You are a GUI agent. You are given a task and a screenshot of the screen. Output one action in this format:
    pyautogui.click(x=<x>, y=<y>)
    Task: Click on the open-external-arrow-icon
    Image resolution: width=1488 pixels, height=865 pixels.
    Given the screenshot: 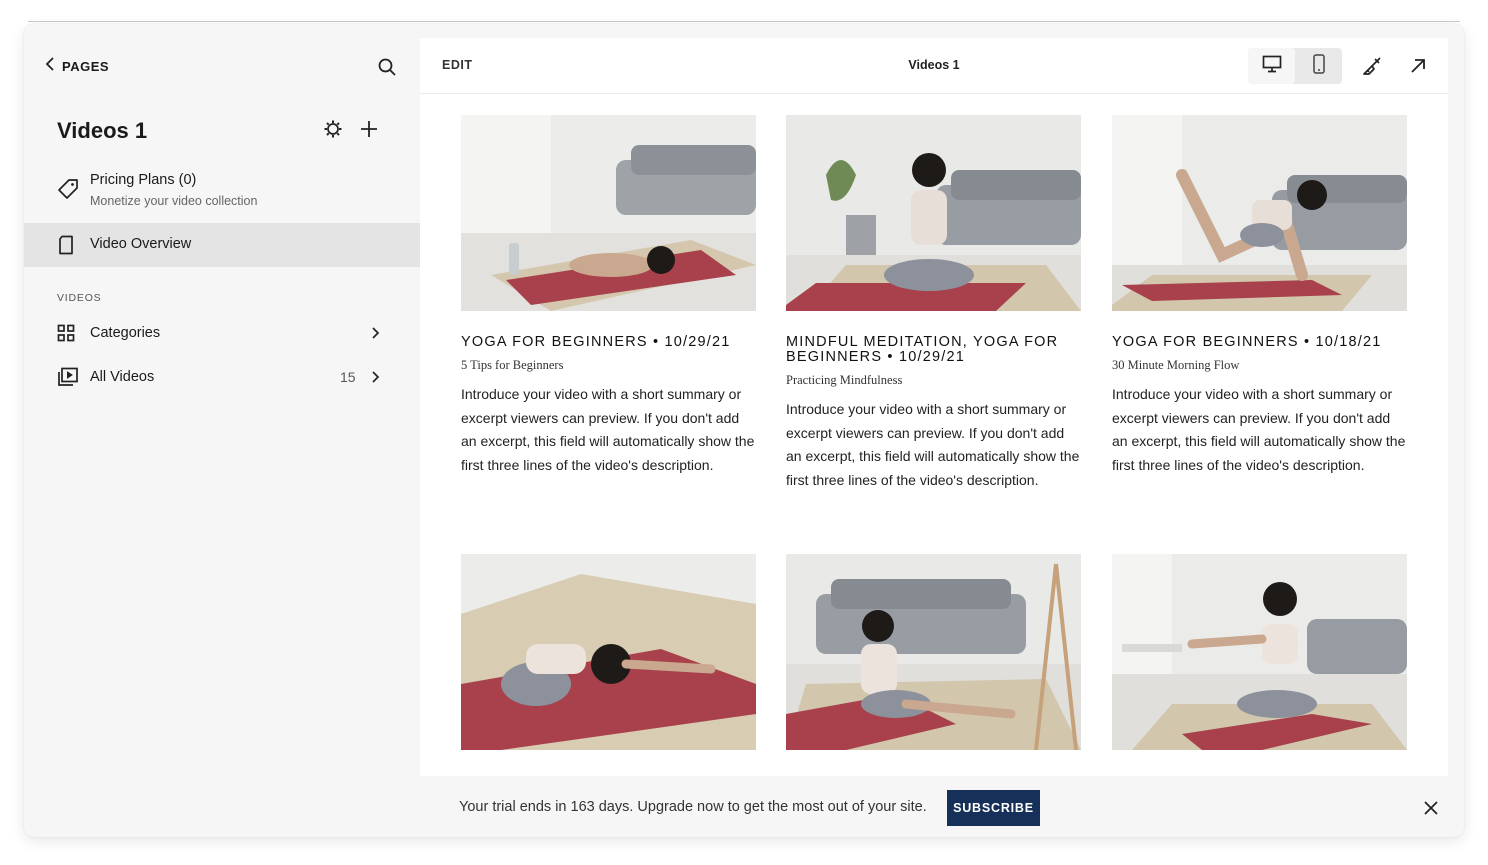 What is the action you would take?
    pyautogui.click(x=1418, y=66)
    